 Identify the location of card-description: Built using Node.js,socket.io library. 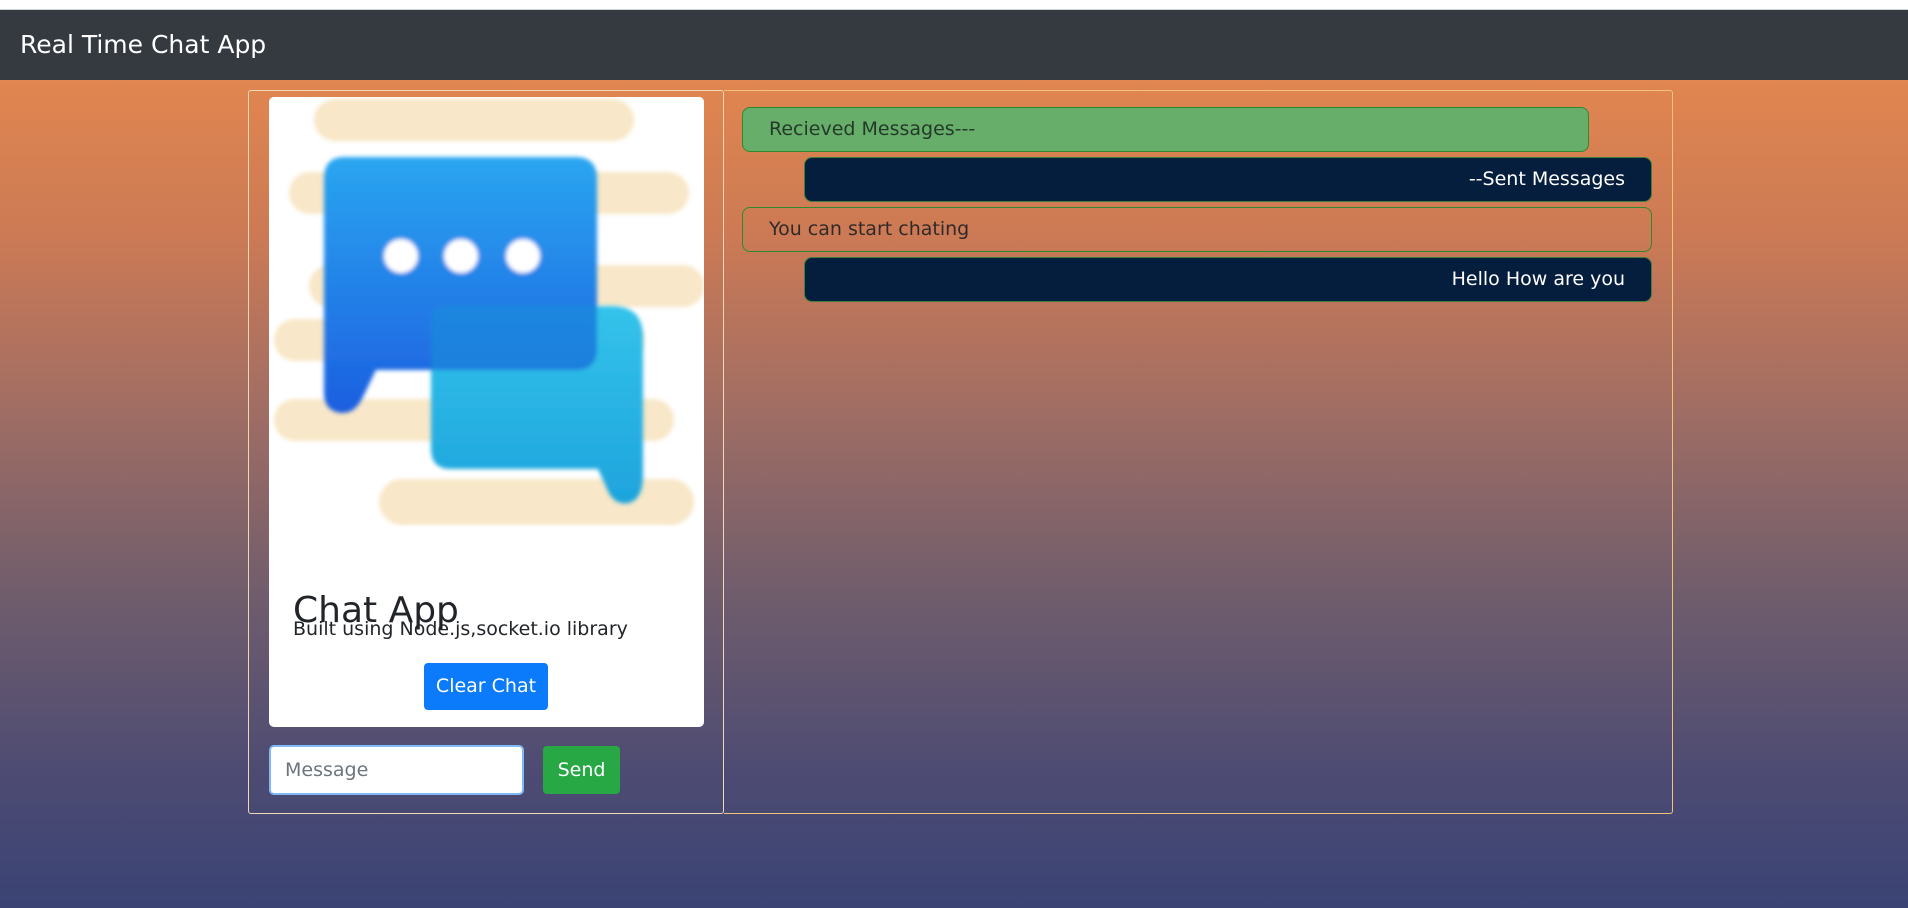
(460, 629).